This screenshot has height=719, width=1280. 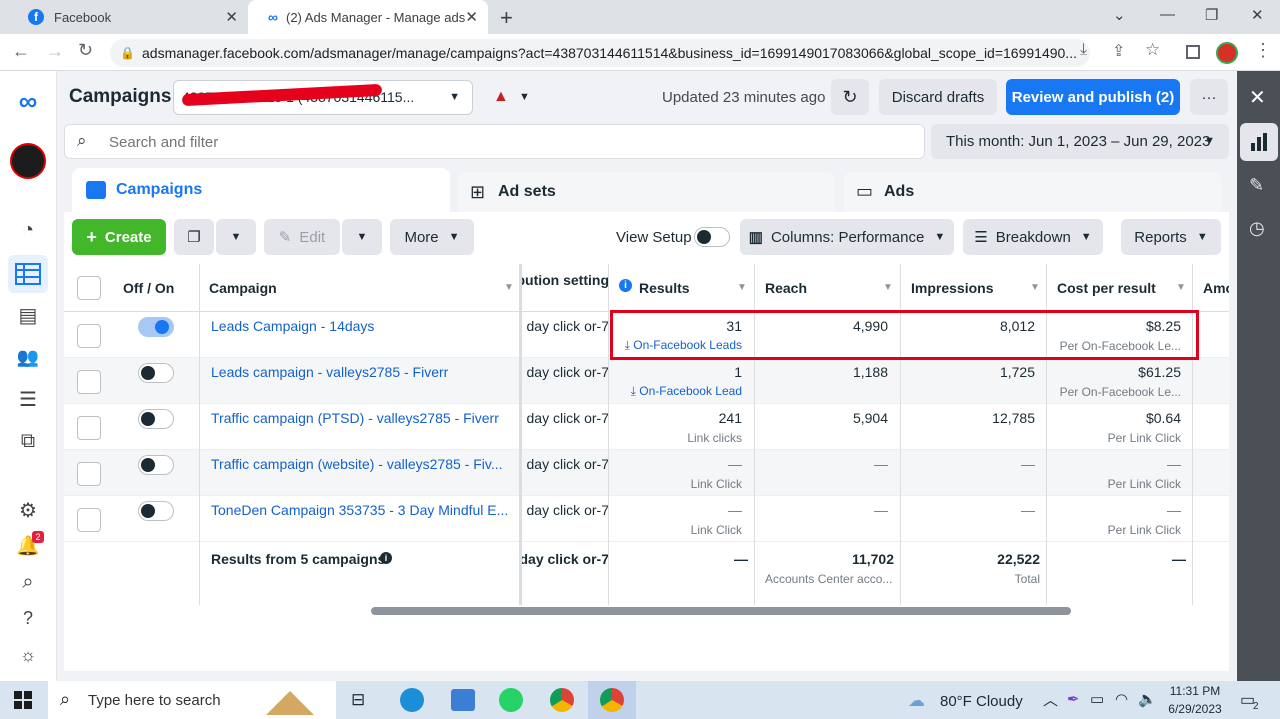 I want to click on tab-ads-manager: ∞ (2) Ads Manager - Manage ads - ✕, so click(x=368, y=17).